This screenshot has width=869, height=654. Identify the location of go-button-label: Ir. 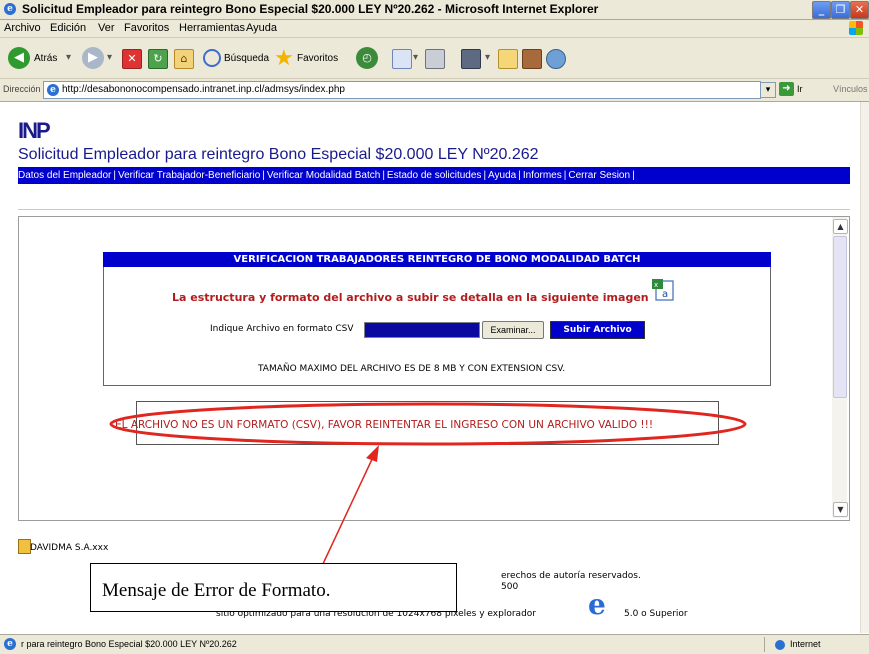
(800, 89).